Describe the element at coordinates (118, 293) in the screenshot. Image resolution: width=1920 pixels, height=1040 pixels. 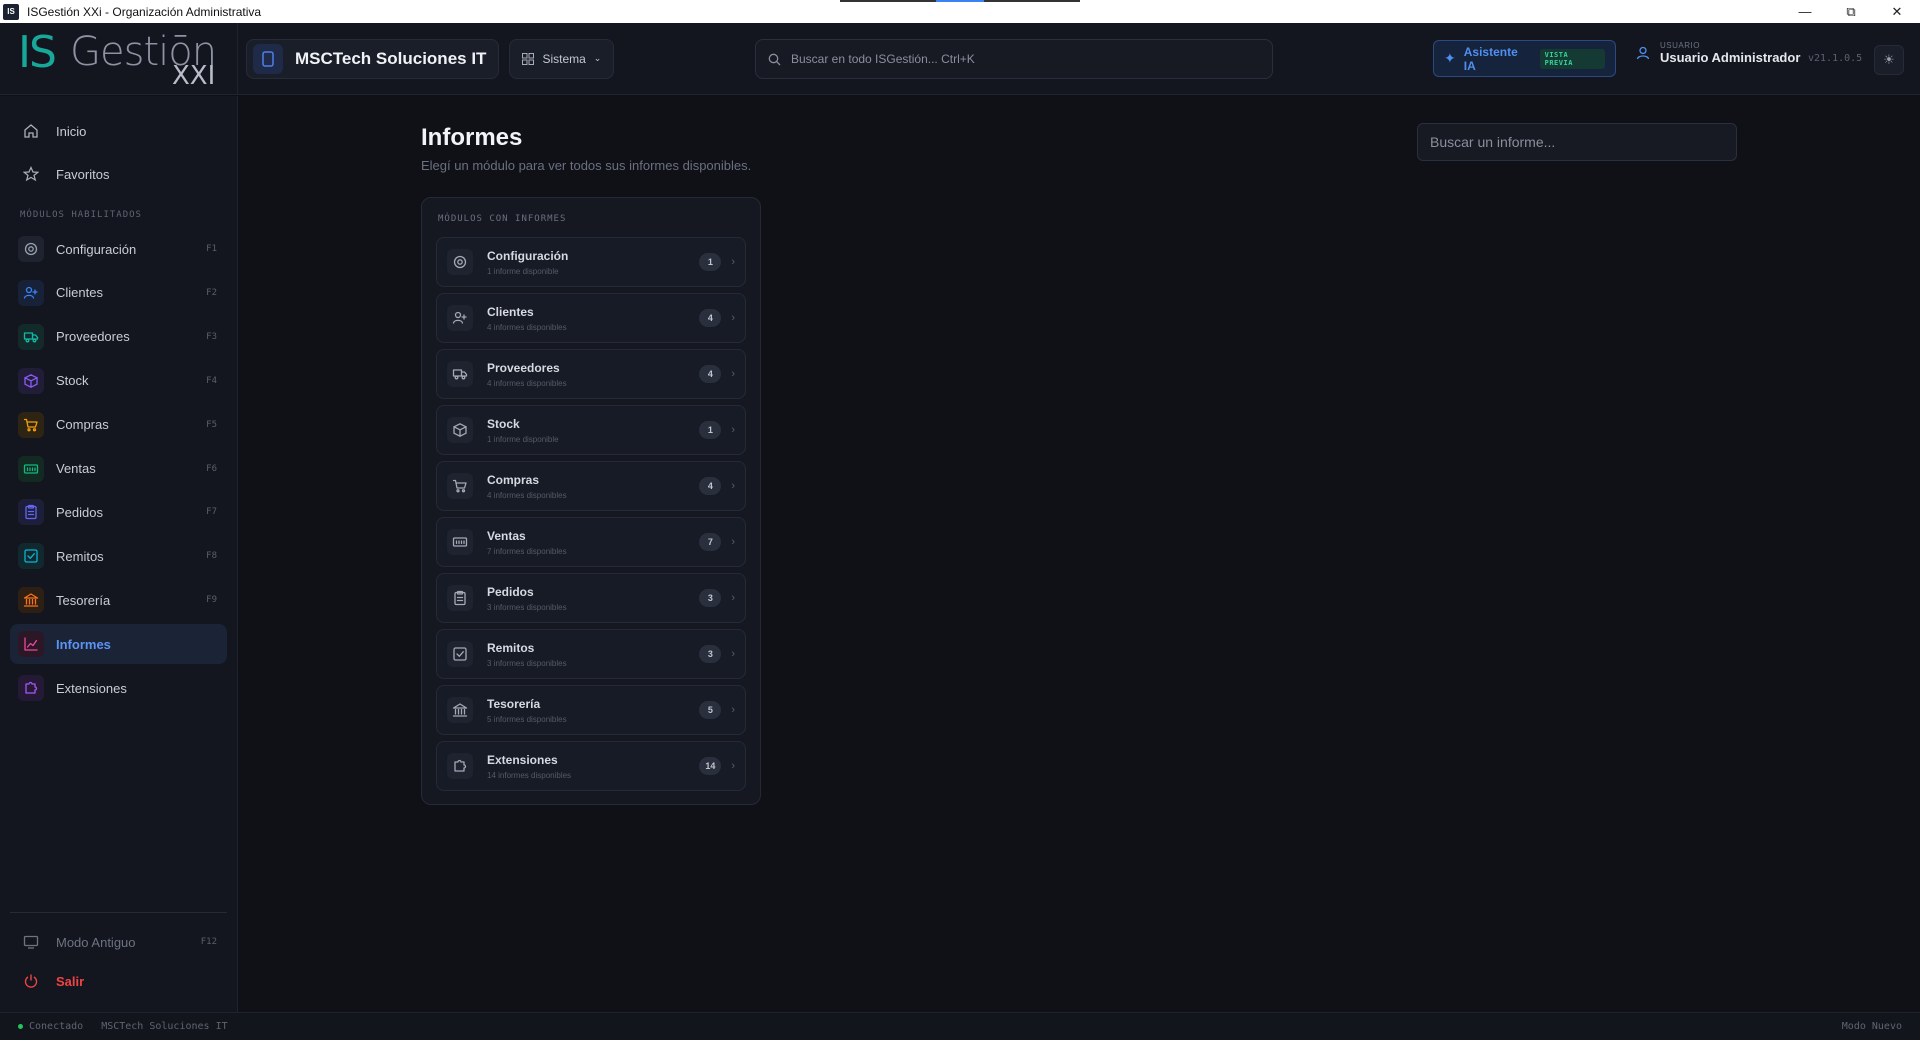
I see `sidebar-item-clientes: Clientes F2` at that location.